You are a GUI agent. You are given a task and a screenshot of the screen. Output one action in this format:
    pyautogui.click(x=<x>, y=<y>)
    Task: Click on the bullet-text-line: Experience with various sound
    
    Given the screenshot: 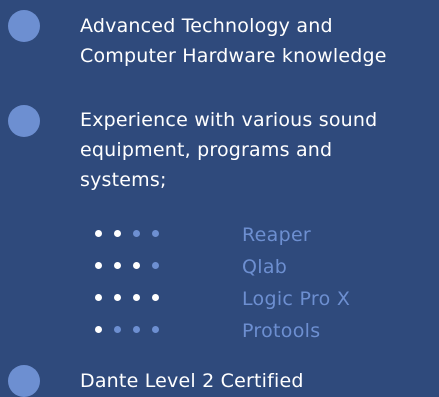 What is the action you would take?
    pyautogui.click(x=229, y=120)
    